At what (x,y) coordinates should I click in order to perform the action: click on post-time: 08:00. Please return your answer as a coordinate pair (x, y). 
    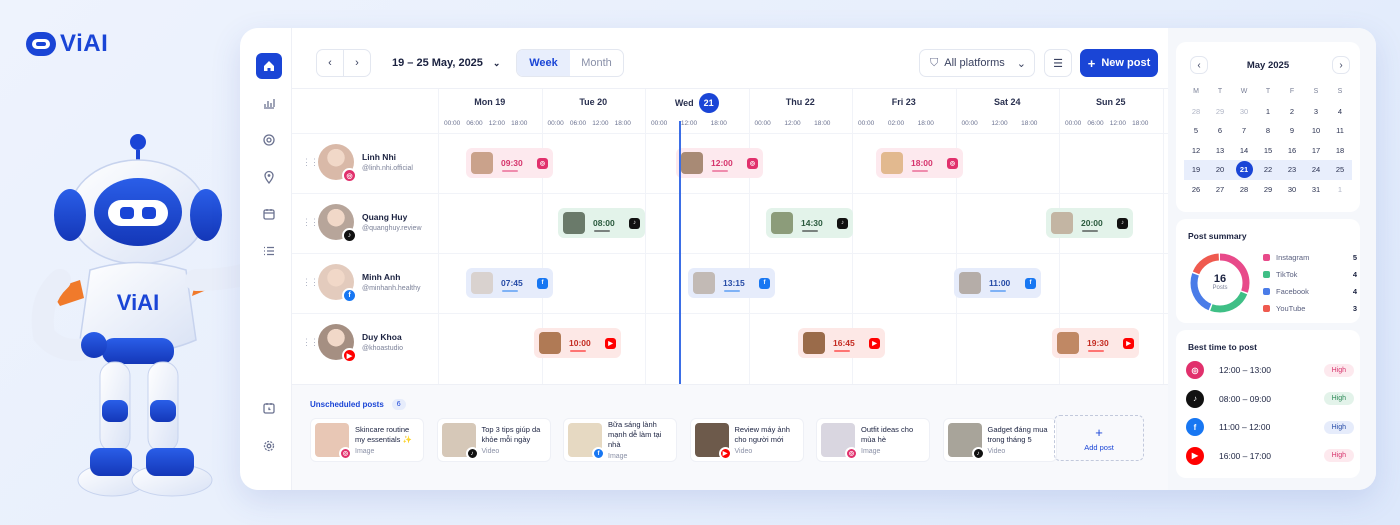
    Looking at the image, I should click on (604, 223).